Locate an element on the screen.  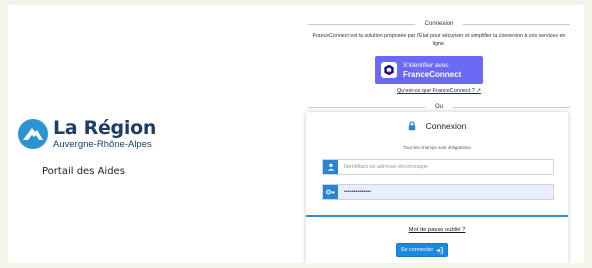
or-divider: Ou is located at coordinates (439, 107).